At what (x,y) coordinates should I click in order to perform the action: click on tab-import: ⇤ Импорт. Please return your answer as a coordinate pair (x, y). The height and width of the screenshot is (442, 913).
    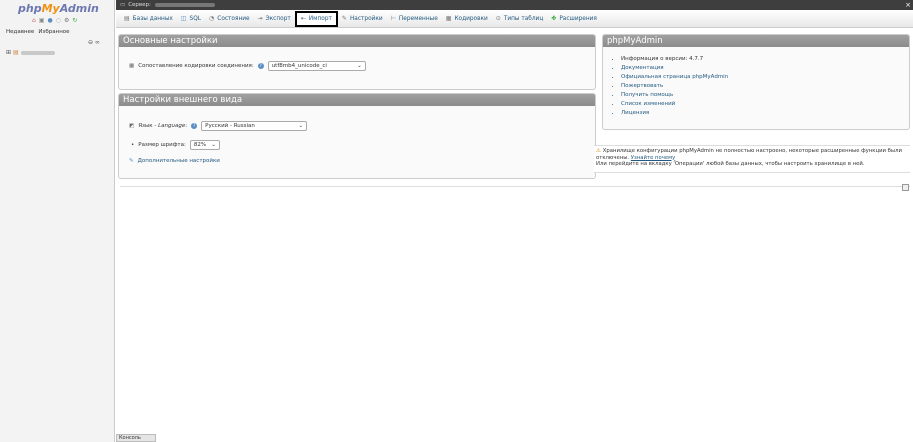
    Looking at the image, I should click on (316, 18).